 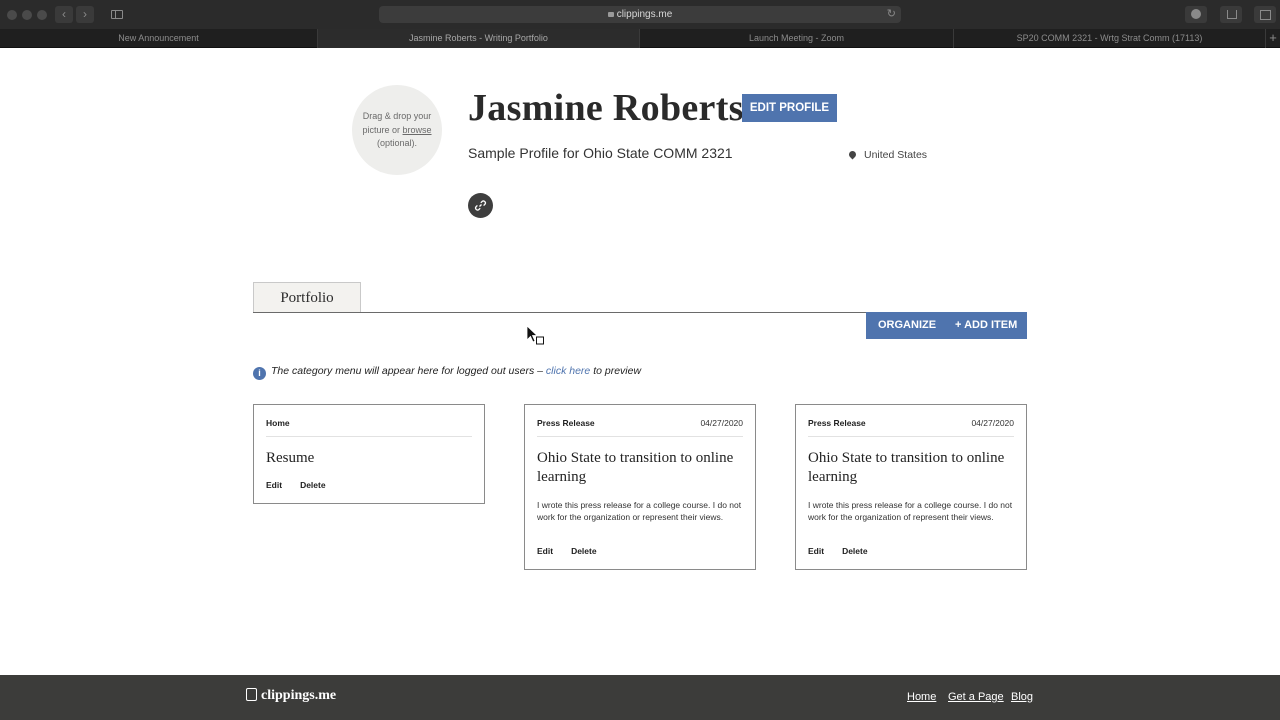 I want to click on reload-icon: ↻, so click(x=891, y=14).